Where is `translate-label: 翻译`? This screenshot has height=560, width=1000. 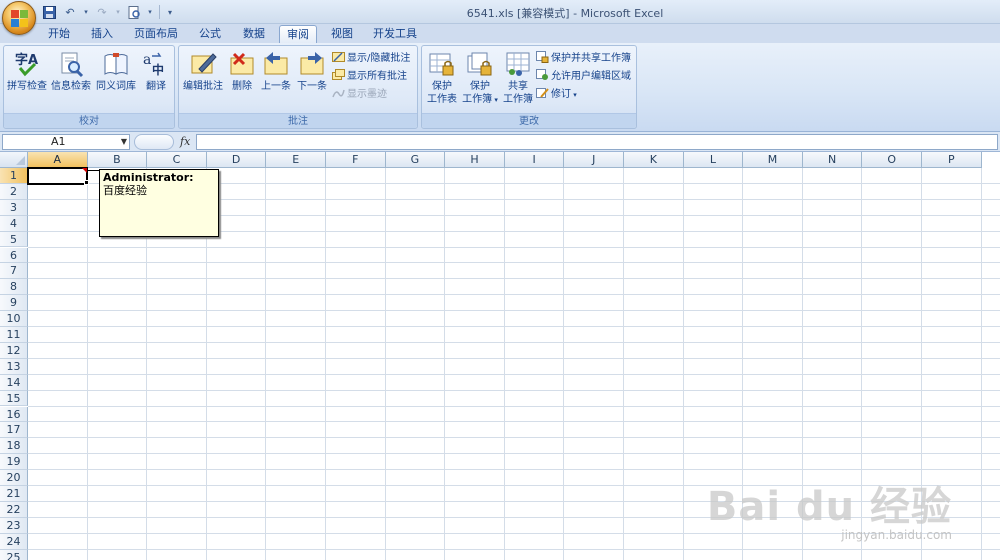
translate-label: 翻译 is located at coordinates (156, 86).